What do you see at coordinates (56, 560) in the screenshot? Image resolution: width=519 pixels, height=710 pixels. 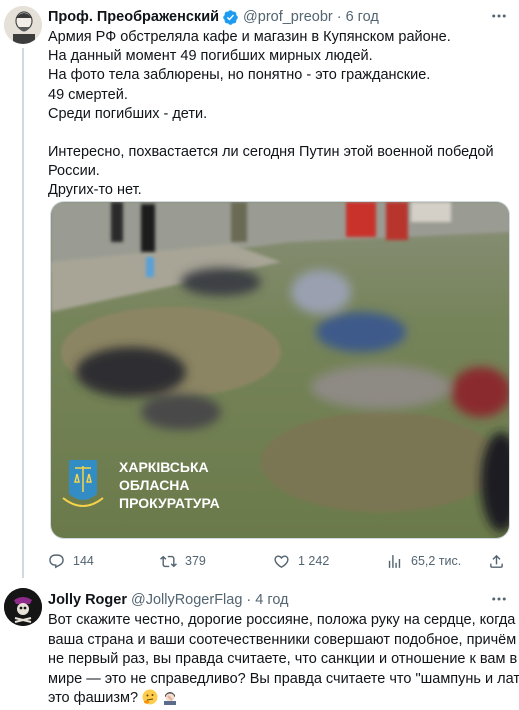 I see `reply-icon` at bounding box center [56, 560].